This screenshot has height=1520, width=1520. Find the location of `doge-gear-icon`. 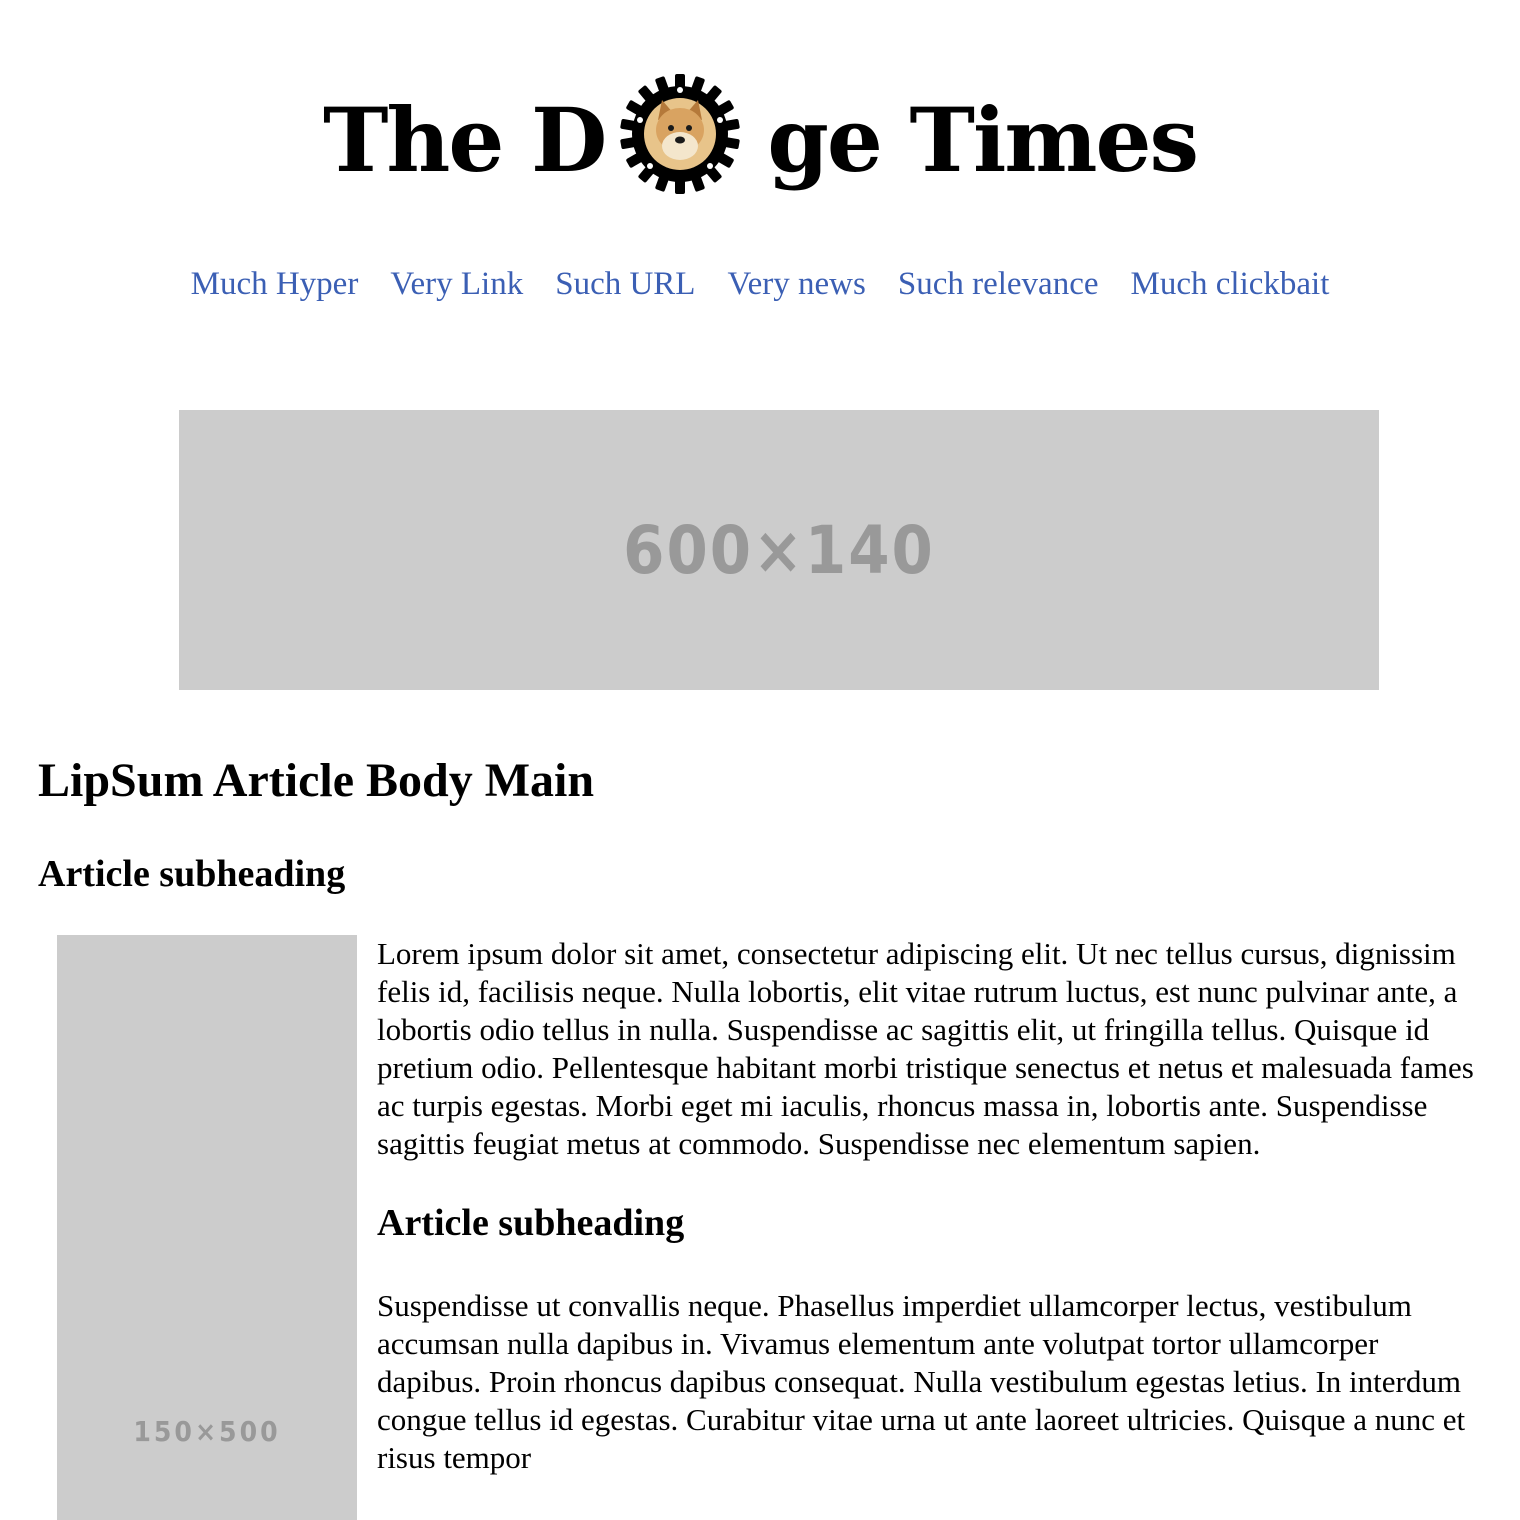

doge-gear-icon is located at coordinates (680, 134).